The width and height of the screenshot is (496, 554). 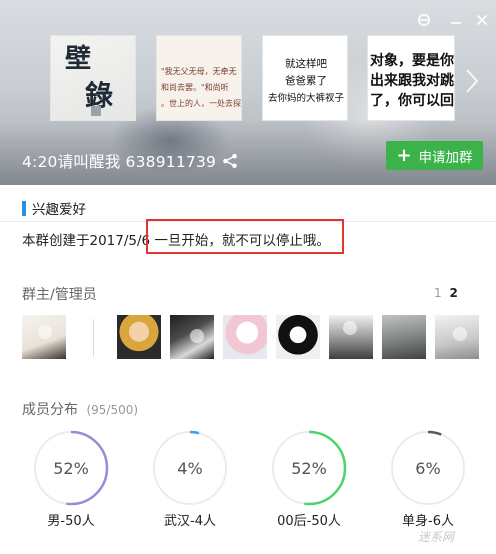 What do you see at coordinates (453, 293) in the screenshot?
I see `page-number-current: 2` at bounding box center [453, 293].